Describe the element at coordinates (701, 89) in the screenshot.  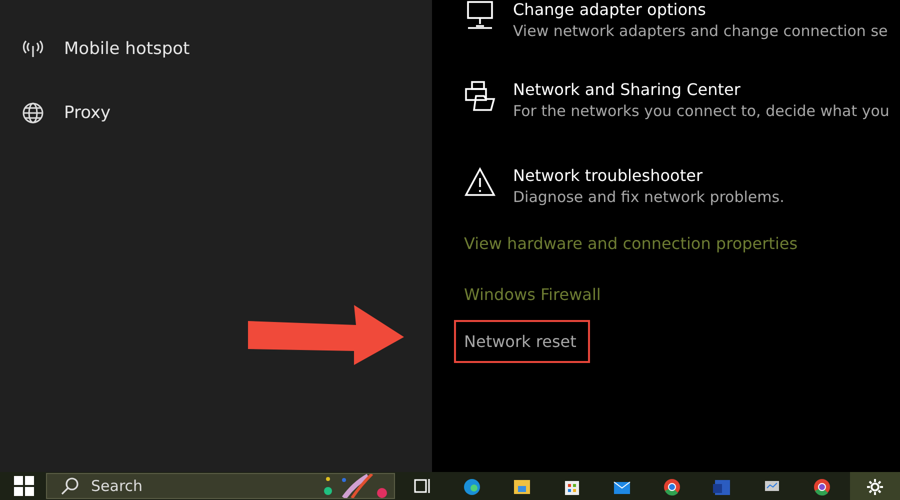
I see `setting-title: Network and Sharing Center` at that location.